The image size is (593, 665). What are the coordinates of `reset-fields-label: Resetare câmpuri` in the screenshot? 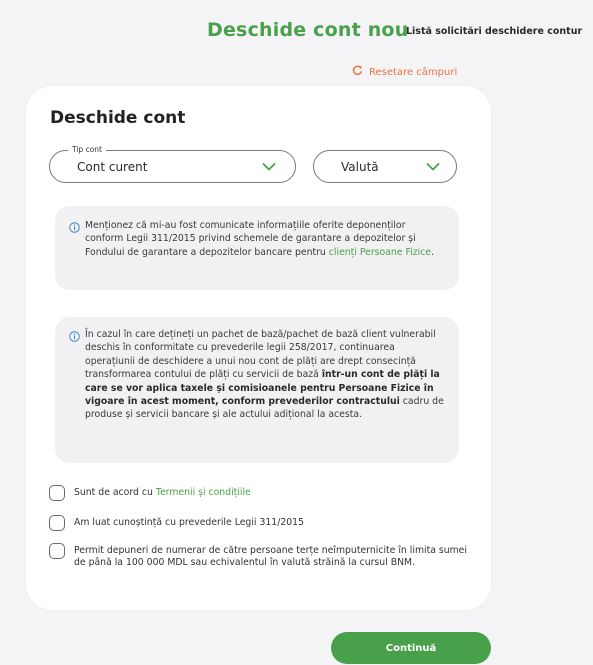 It's located at (413, 72).